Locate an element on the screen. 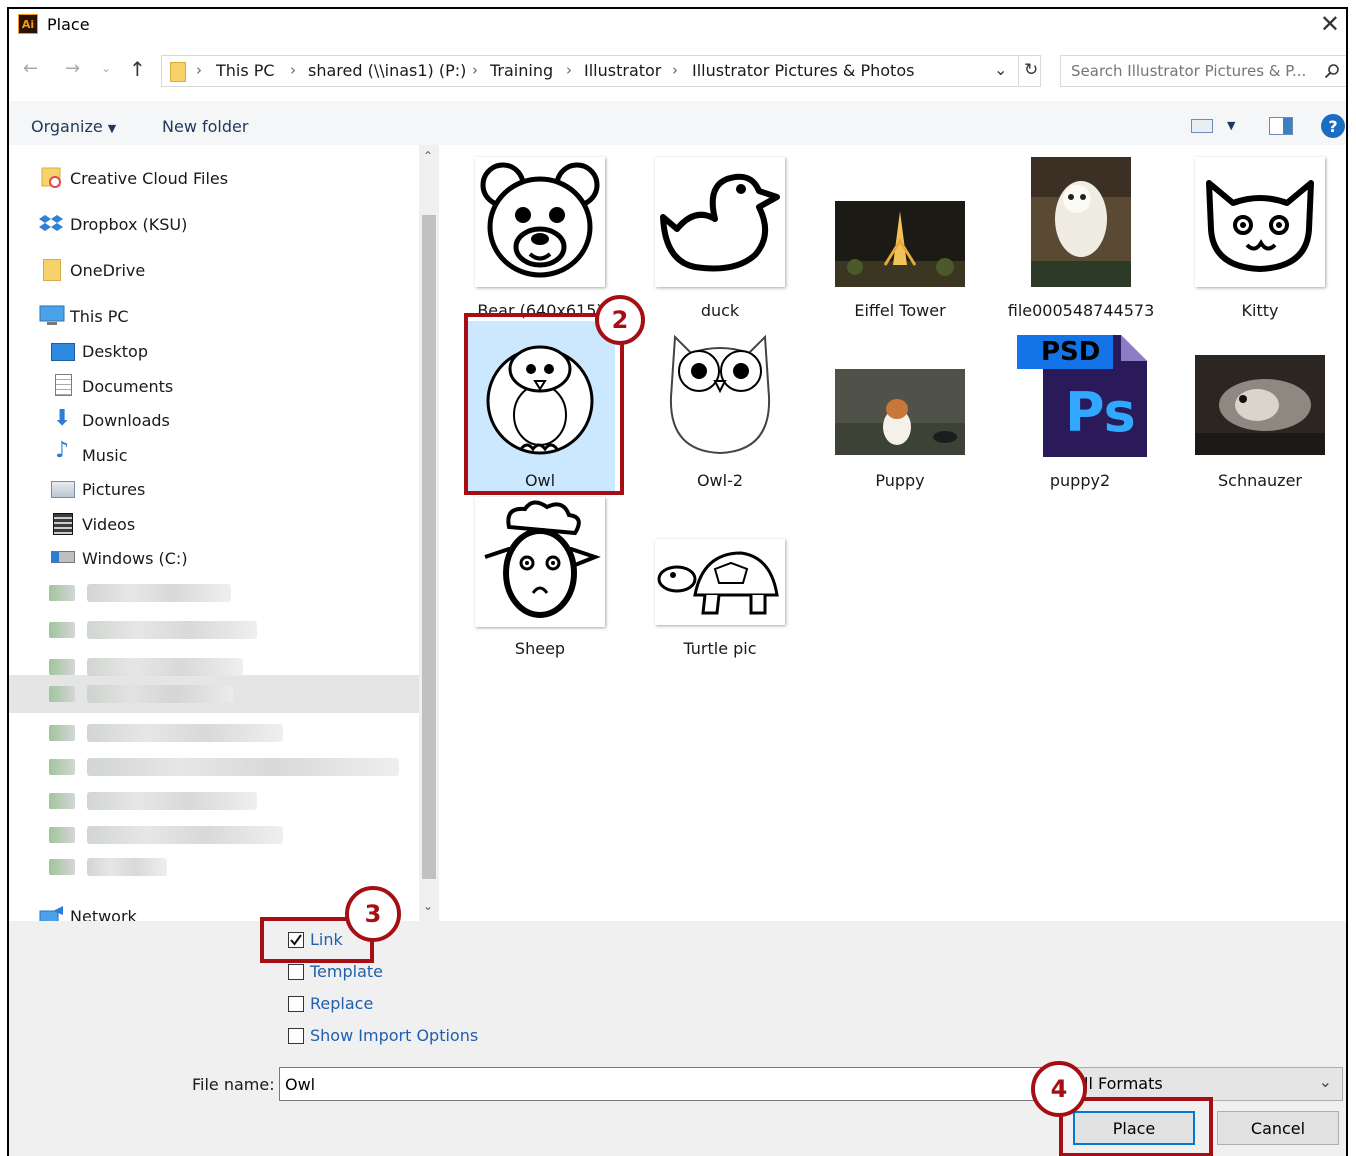 The height and width of the screenshot is (1156, 1356). breadcrumb-training: Training is located at coordinates (521, 70).